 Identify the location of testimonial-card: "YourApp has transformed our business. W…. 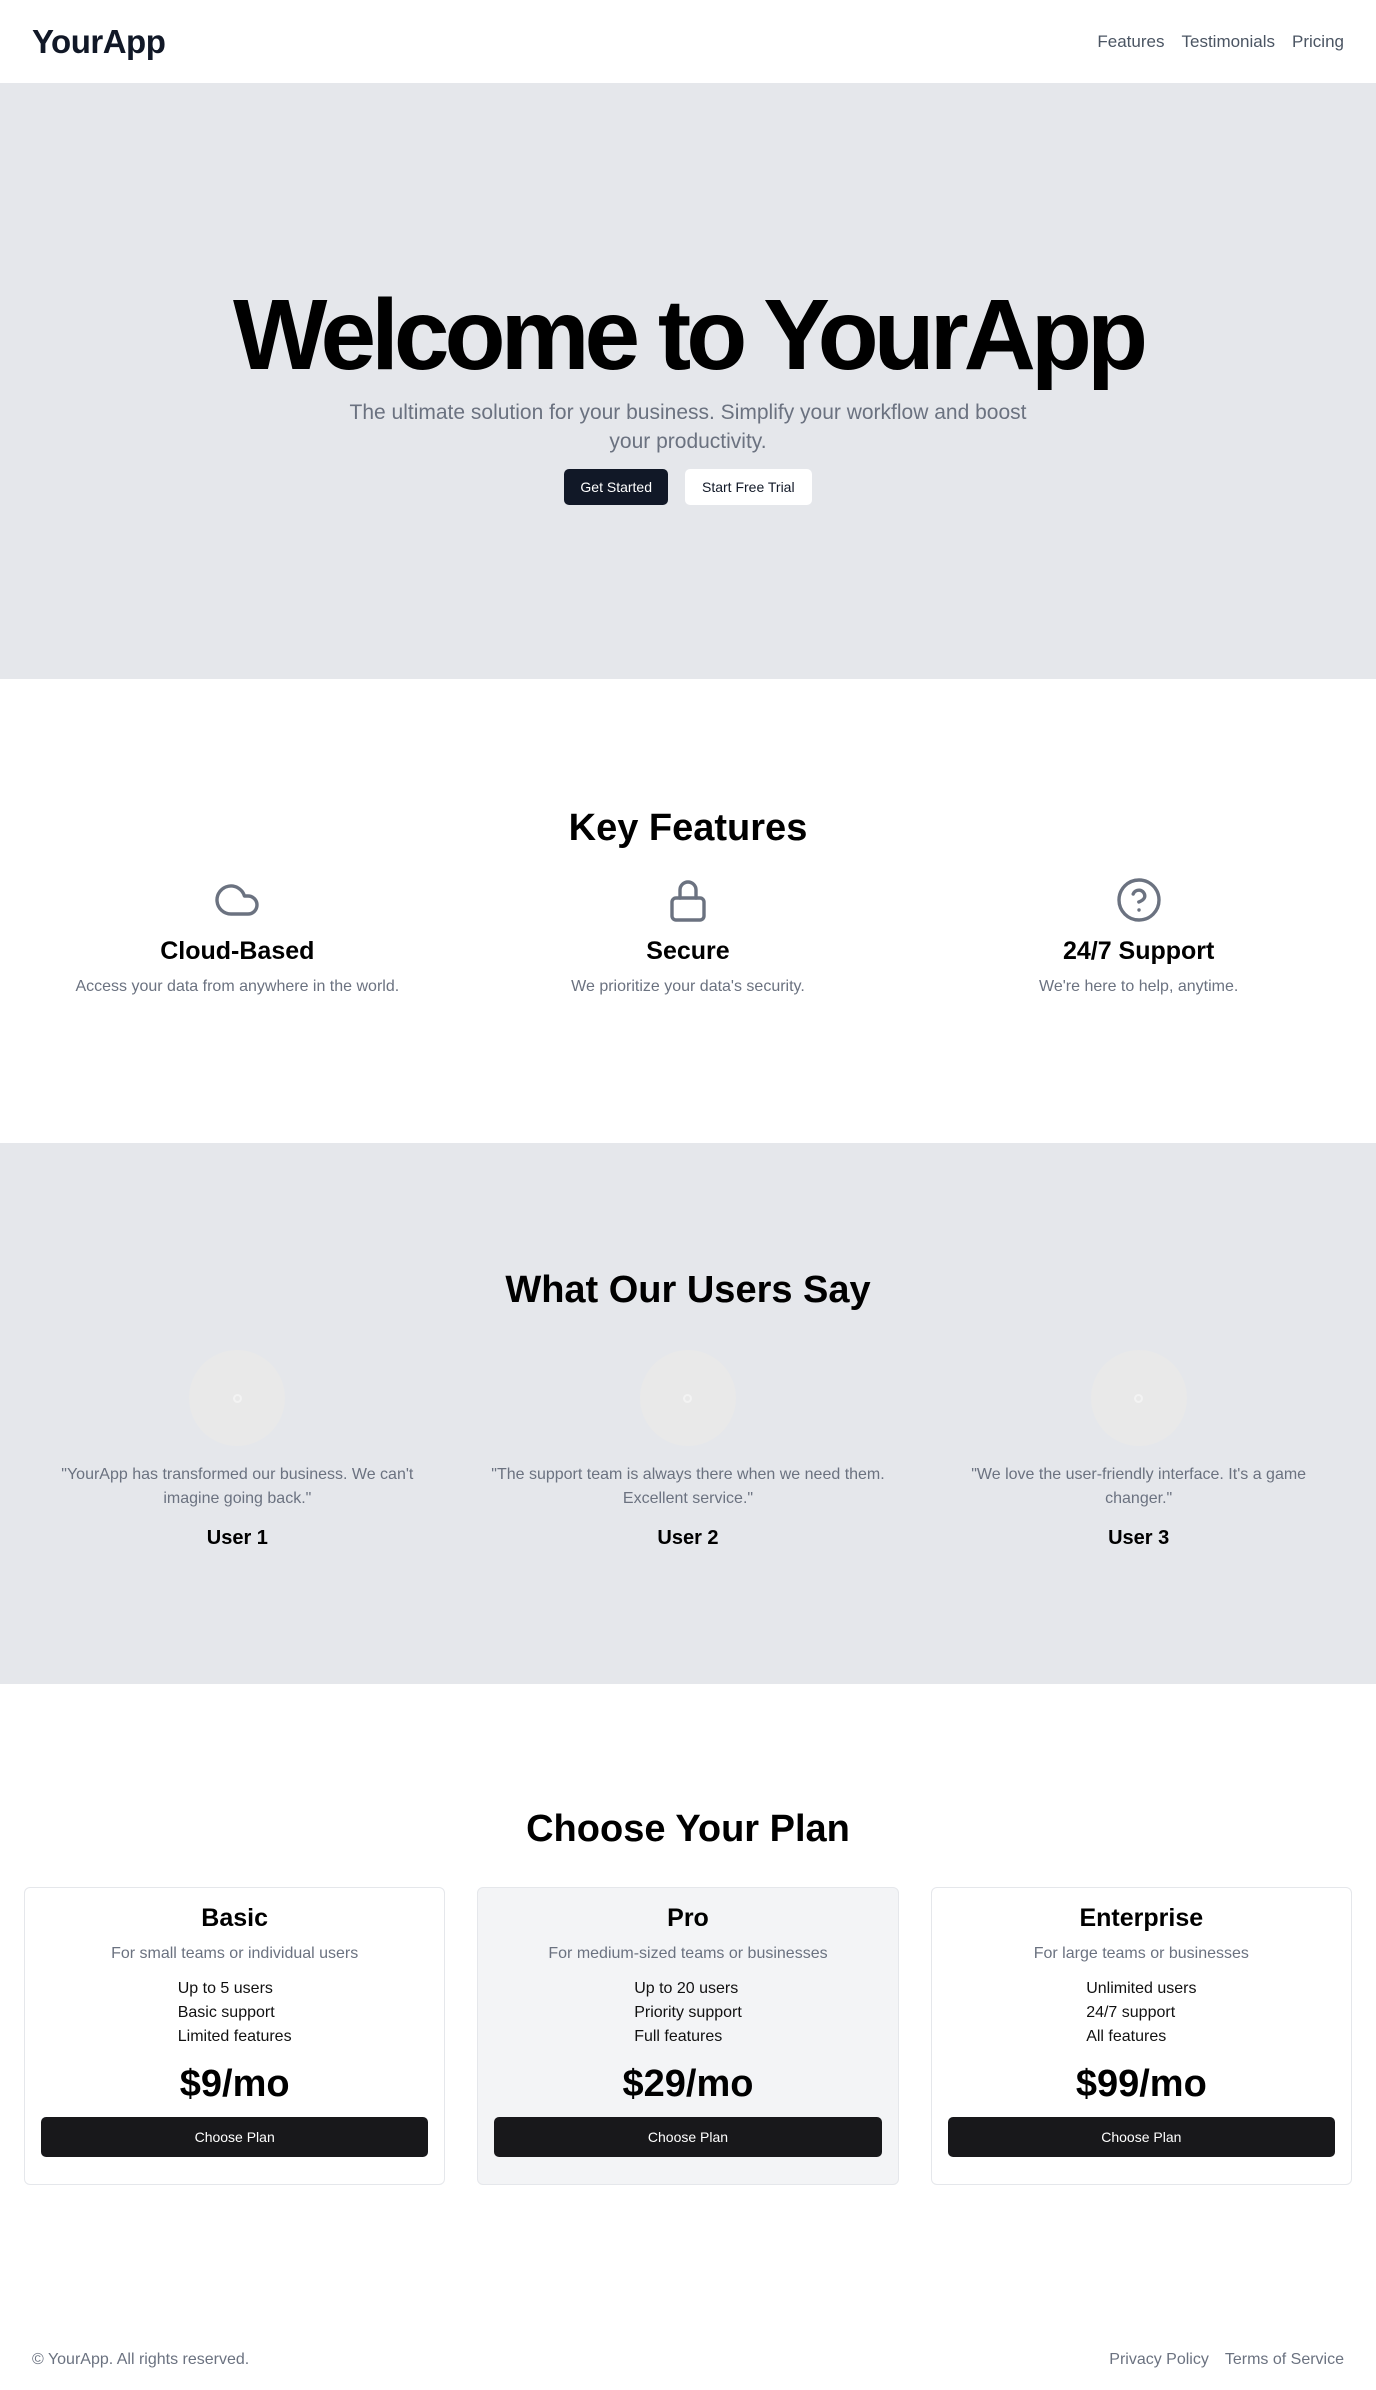
(237, 1450).